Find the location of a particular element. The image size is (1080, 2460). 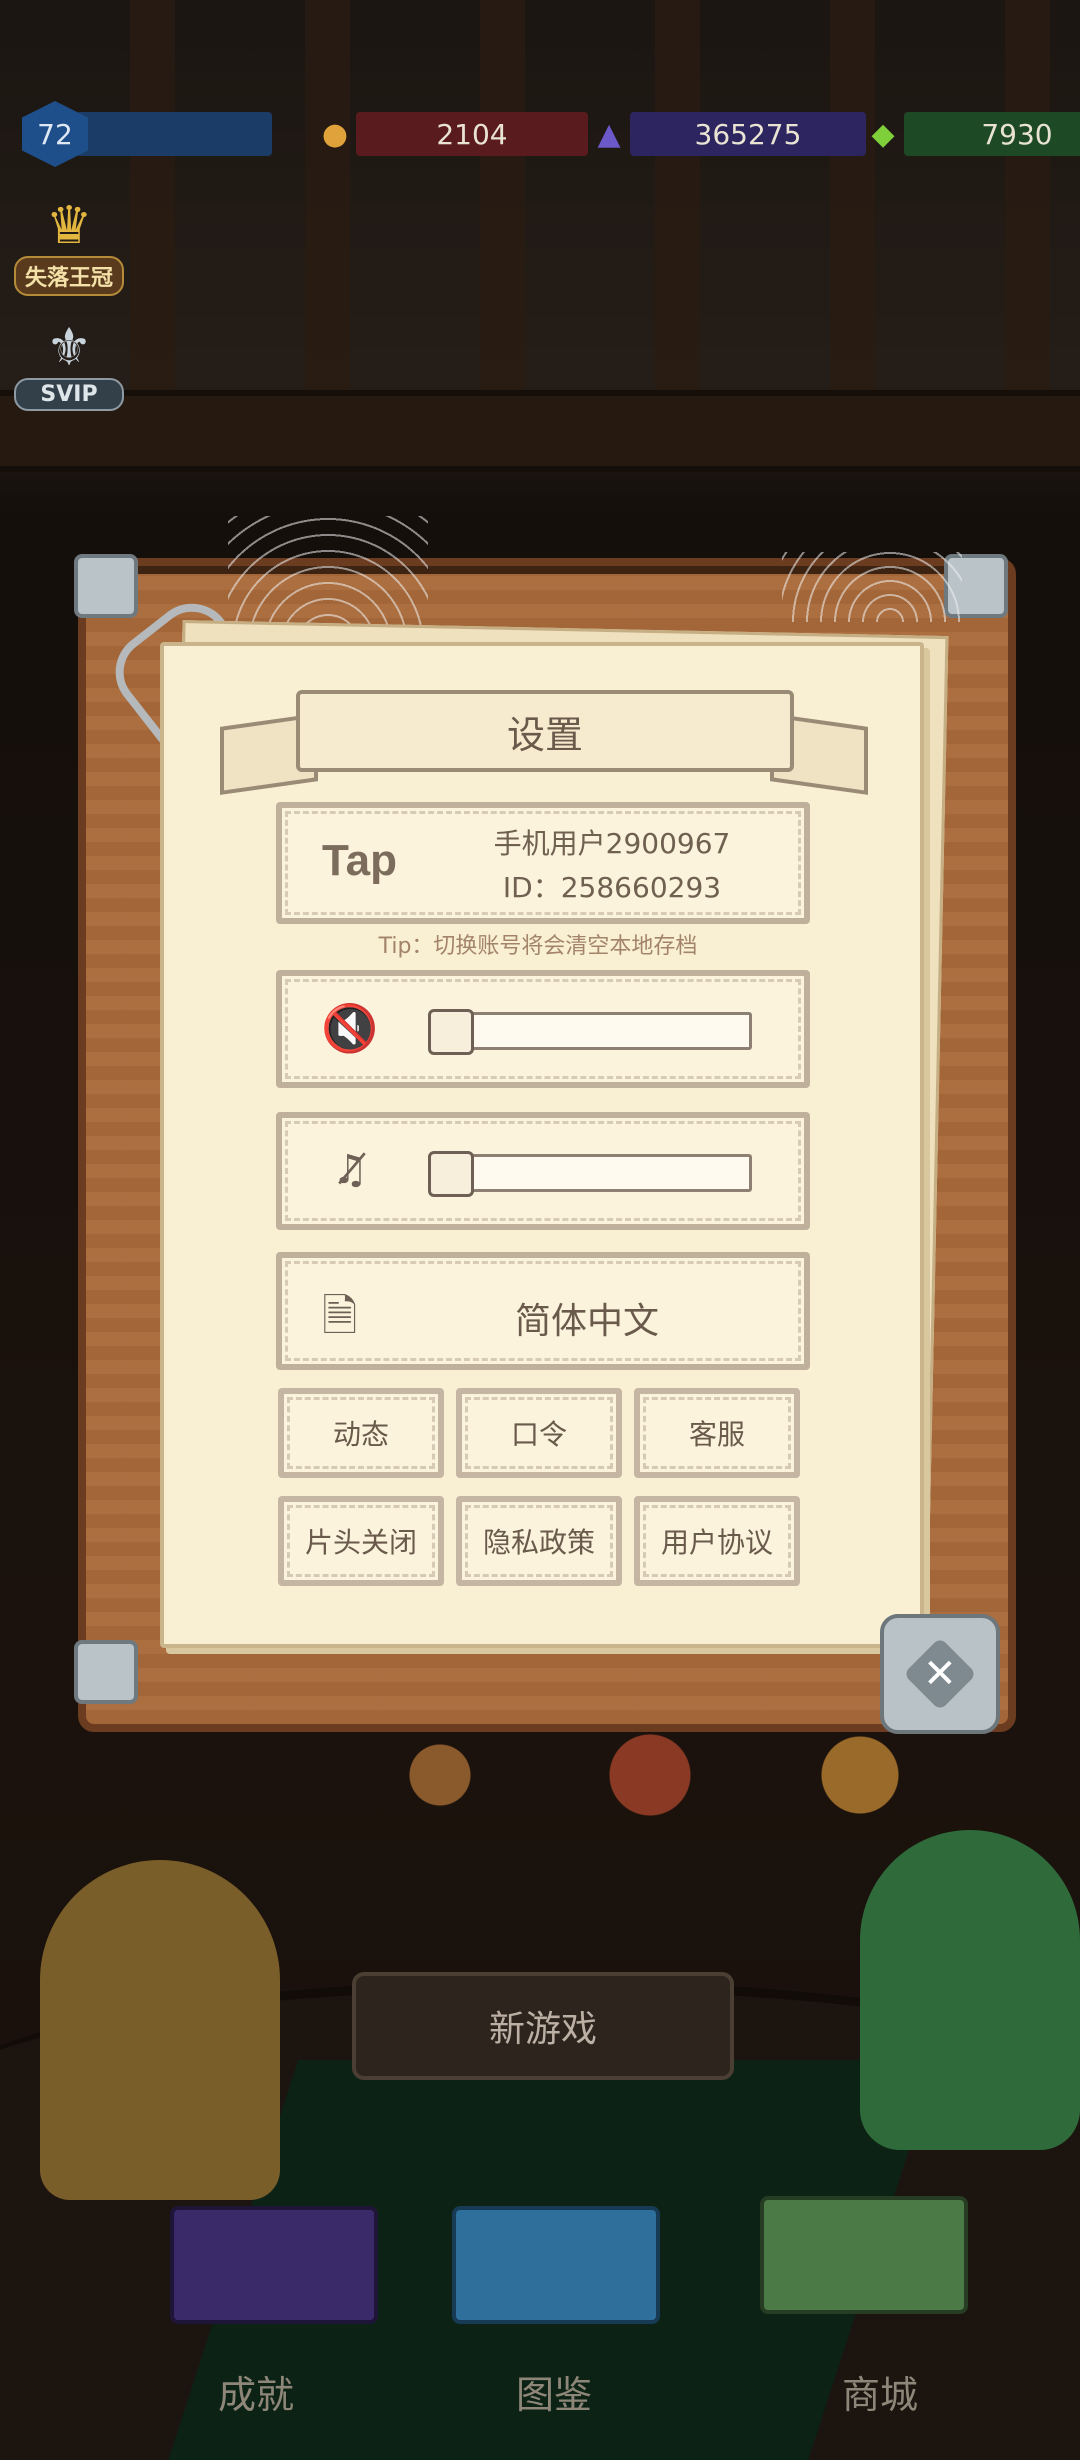

new-game-button: 新游戏 is located at coordinates (543, 2026).